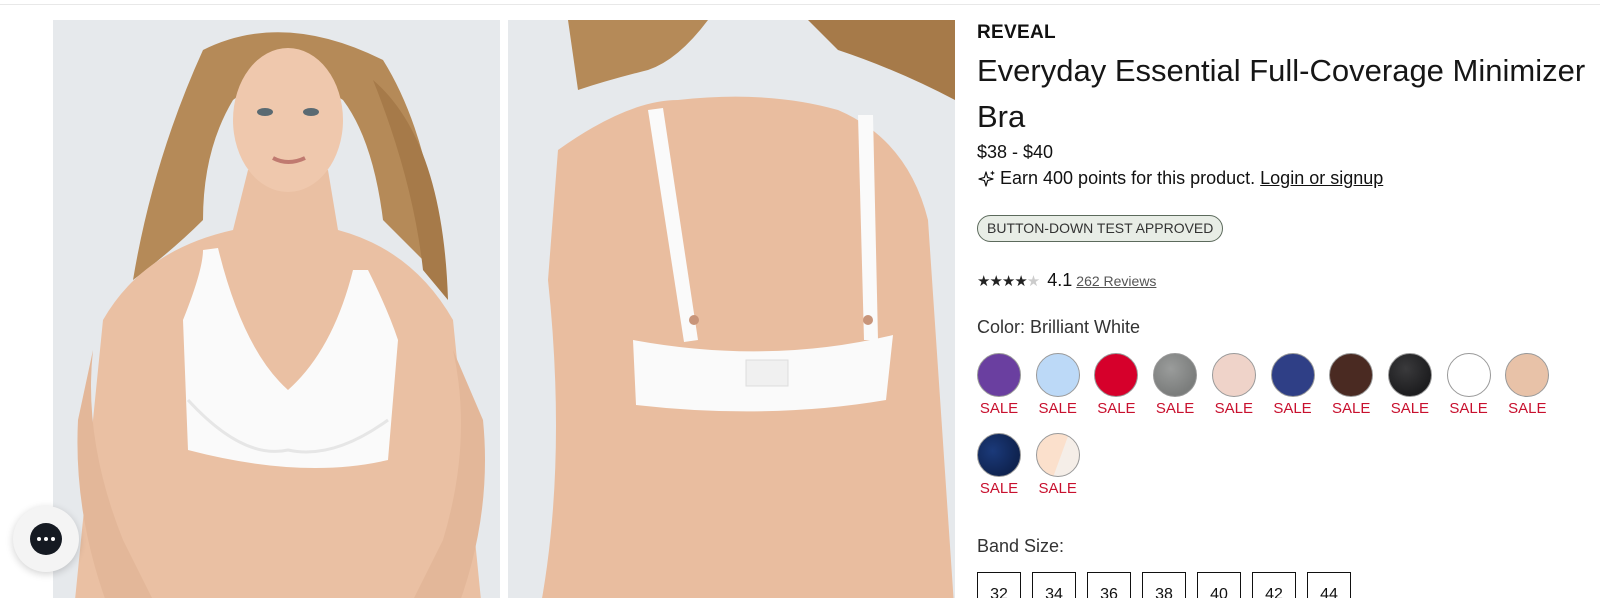 The image size is (1600, 598). I want to click on band-size-option-38: 38, so click(1164, 585).